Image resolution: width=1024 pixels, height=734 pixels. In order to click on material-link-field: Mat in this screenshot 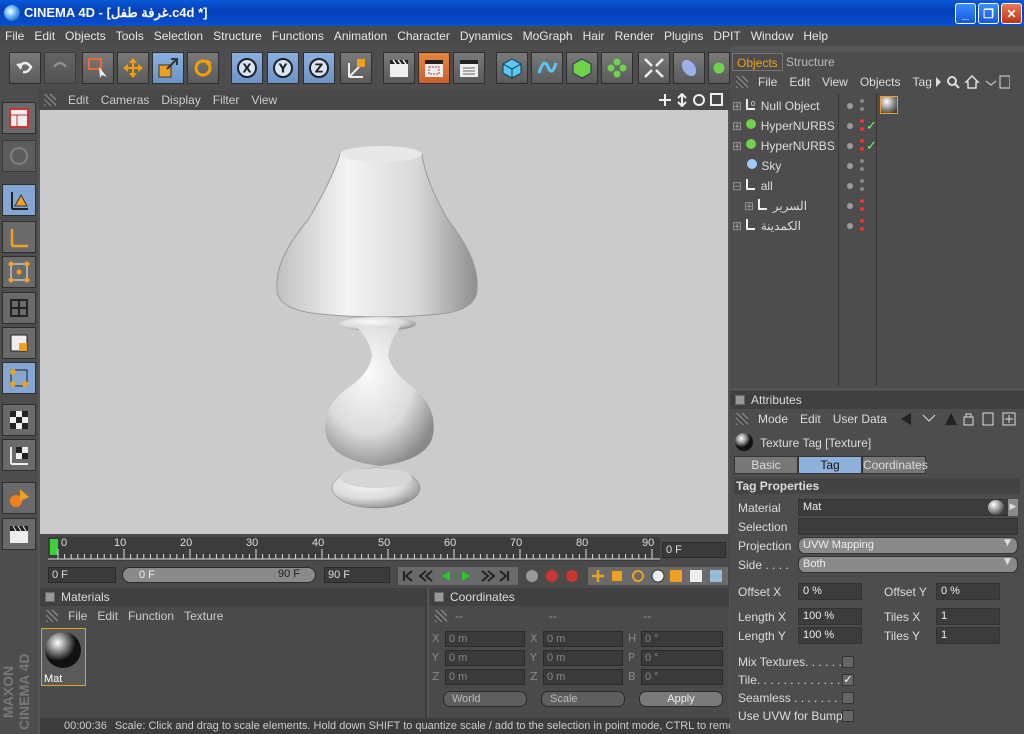, I will do `click(904, 507)`.